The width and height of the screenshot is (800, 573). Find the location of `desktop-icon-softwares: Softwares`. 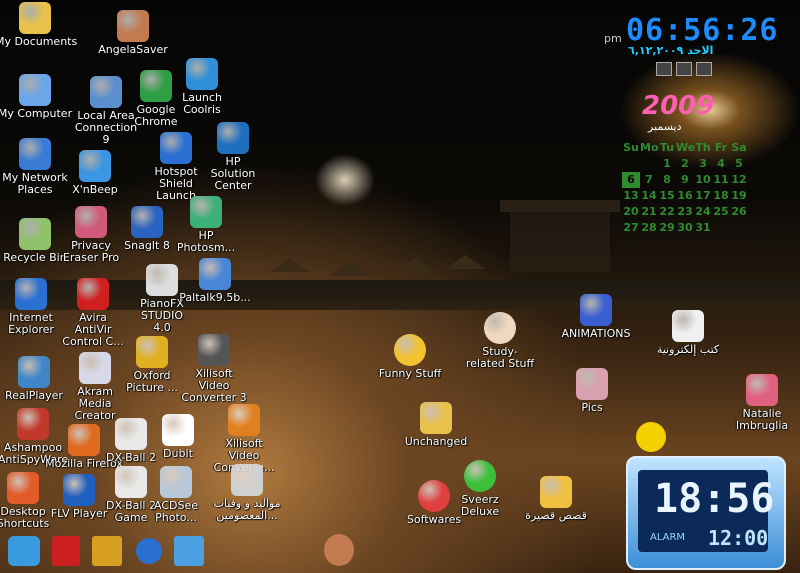

desktop-icon-softwares: Softwares is located at coordinates (434, 503).